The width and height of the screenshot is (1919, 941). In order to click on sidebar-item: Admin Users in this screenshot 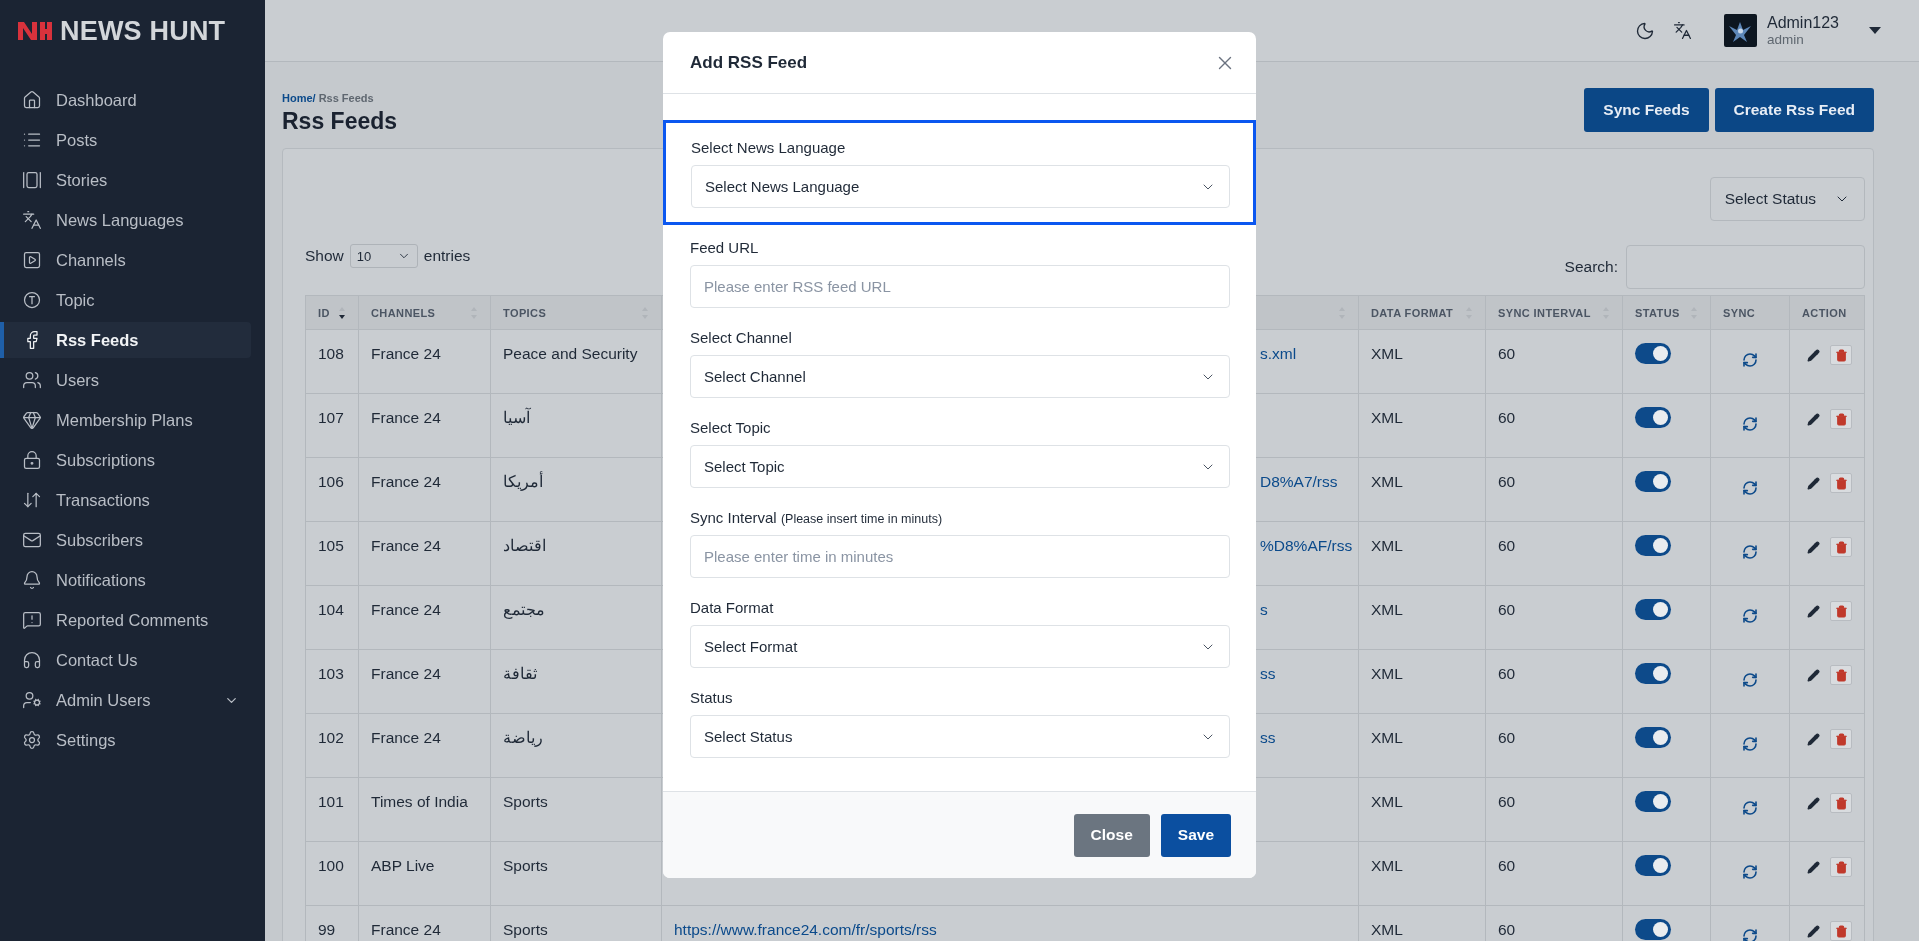, I will do `click(125, 700)`.